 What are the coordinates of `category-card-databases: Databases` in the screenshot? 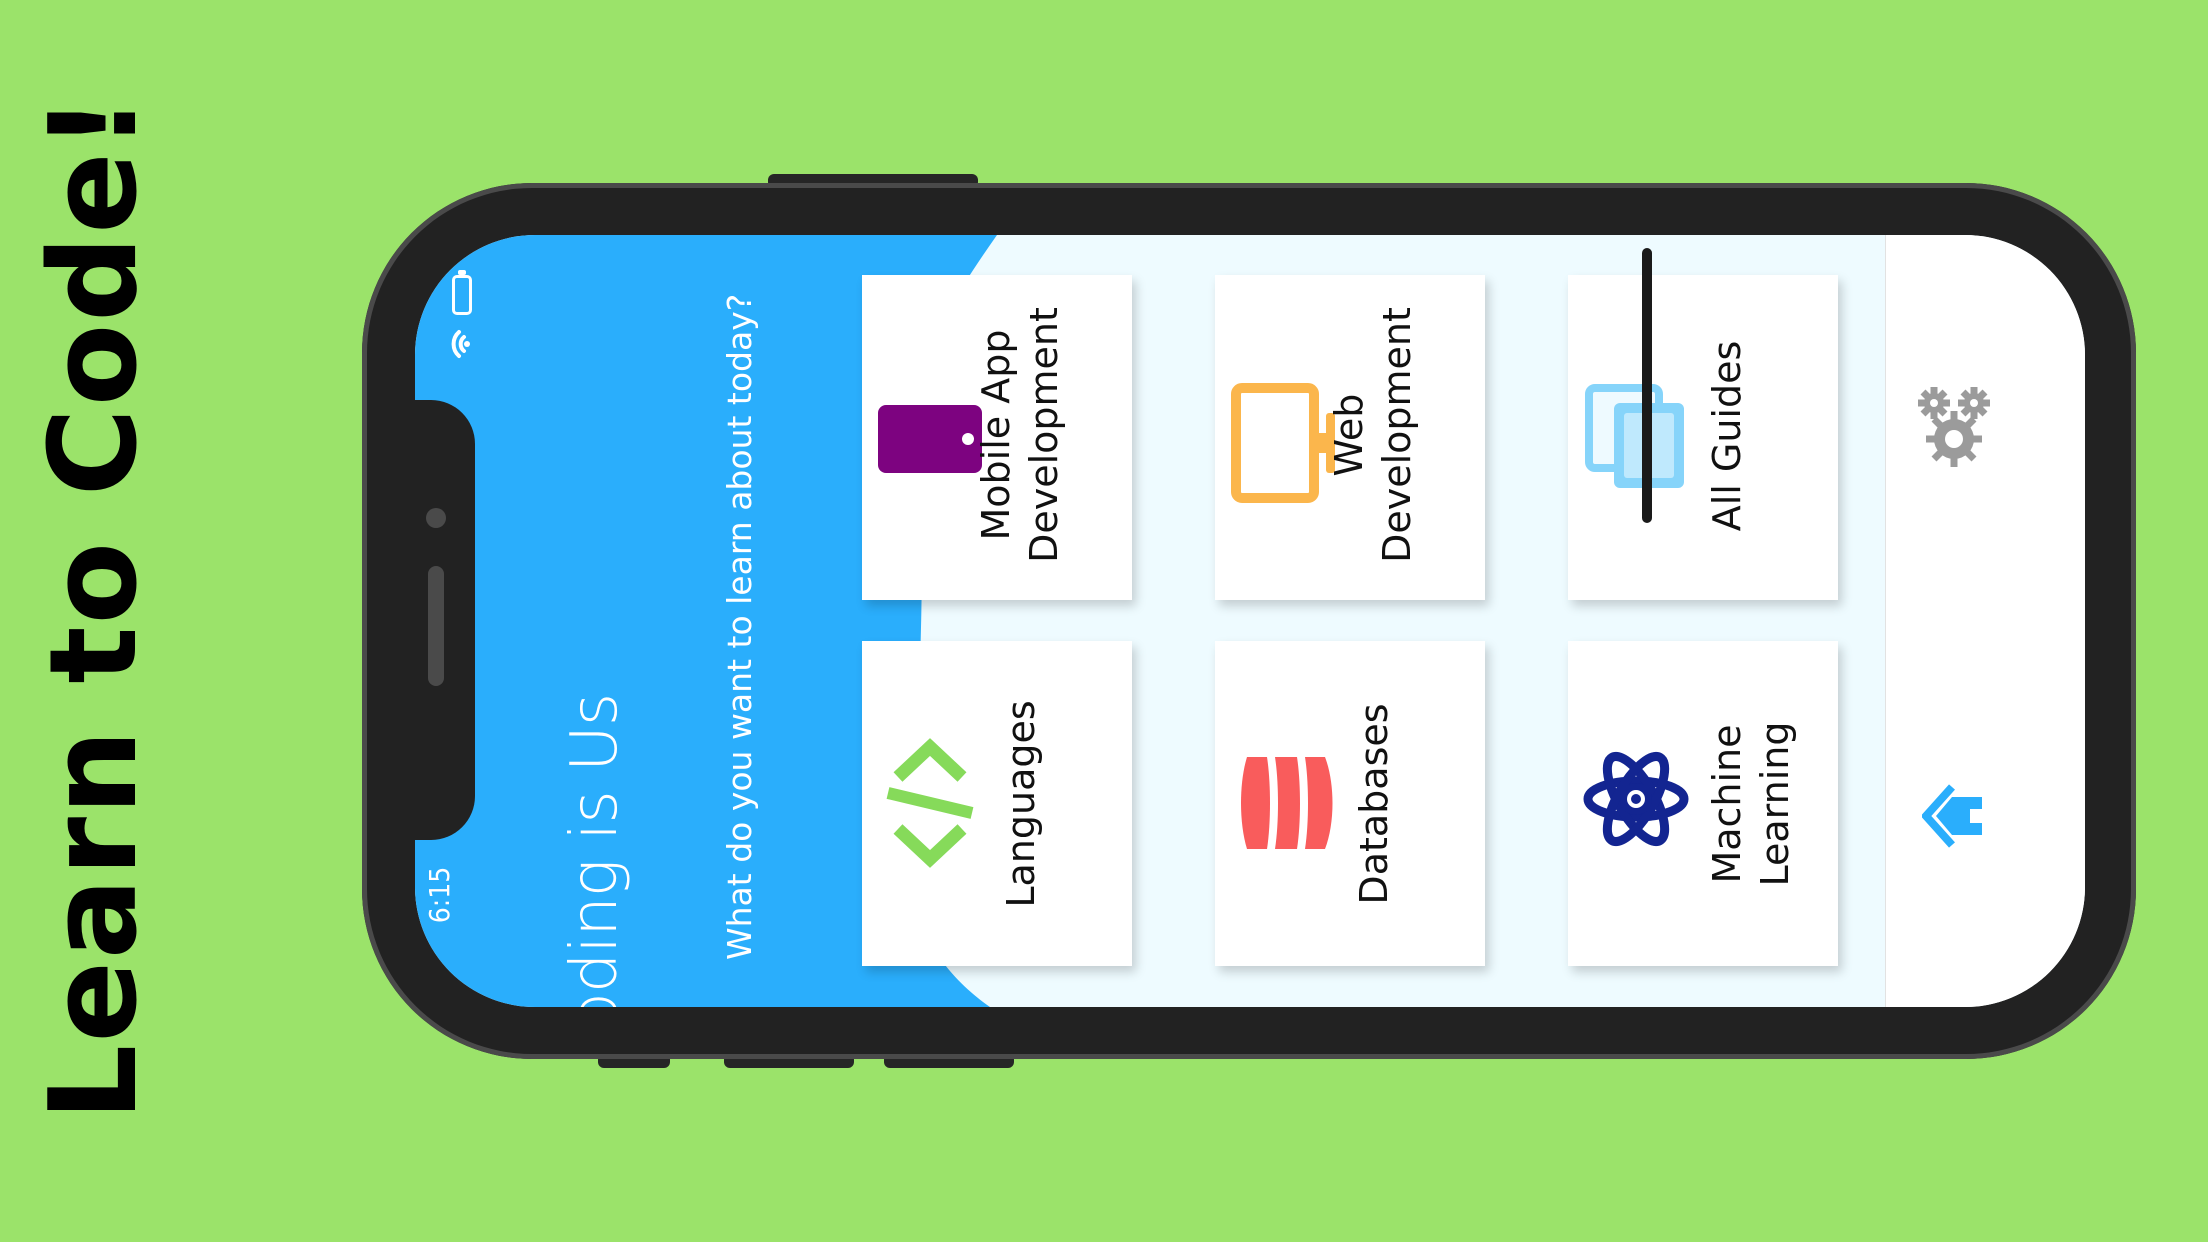 It's located at (1350, 803).